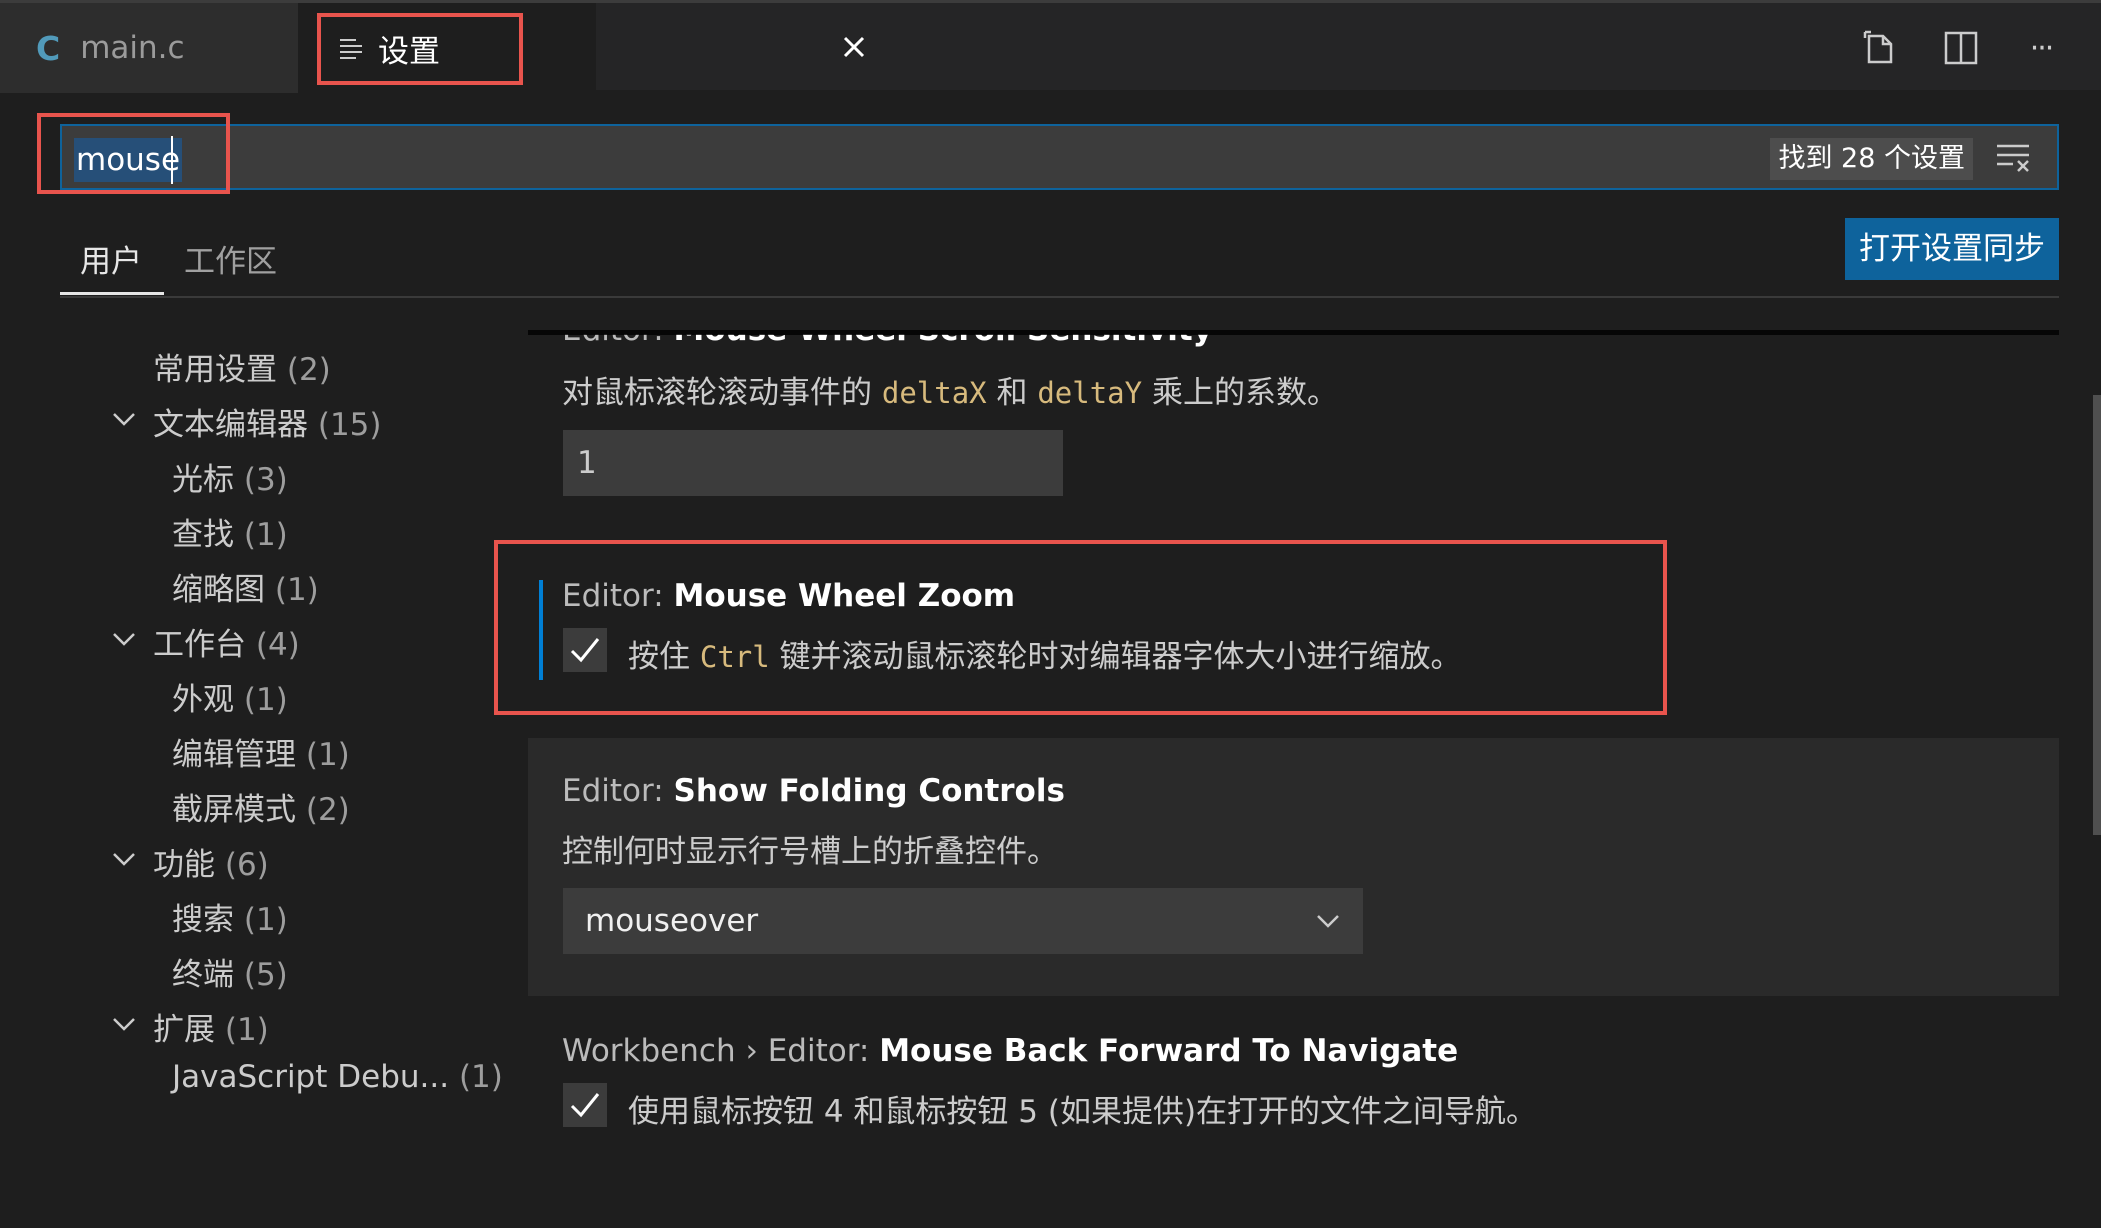 The image size is (2101, 1228). Describe the element at coordinates (813, 463) in the screenshot. I see `scroll-sensitivity-input: 1` at that location.